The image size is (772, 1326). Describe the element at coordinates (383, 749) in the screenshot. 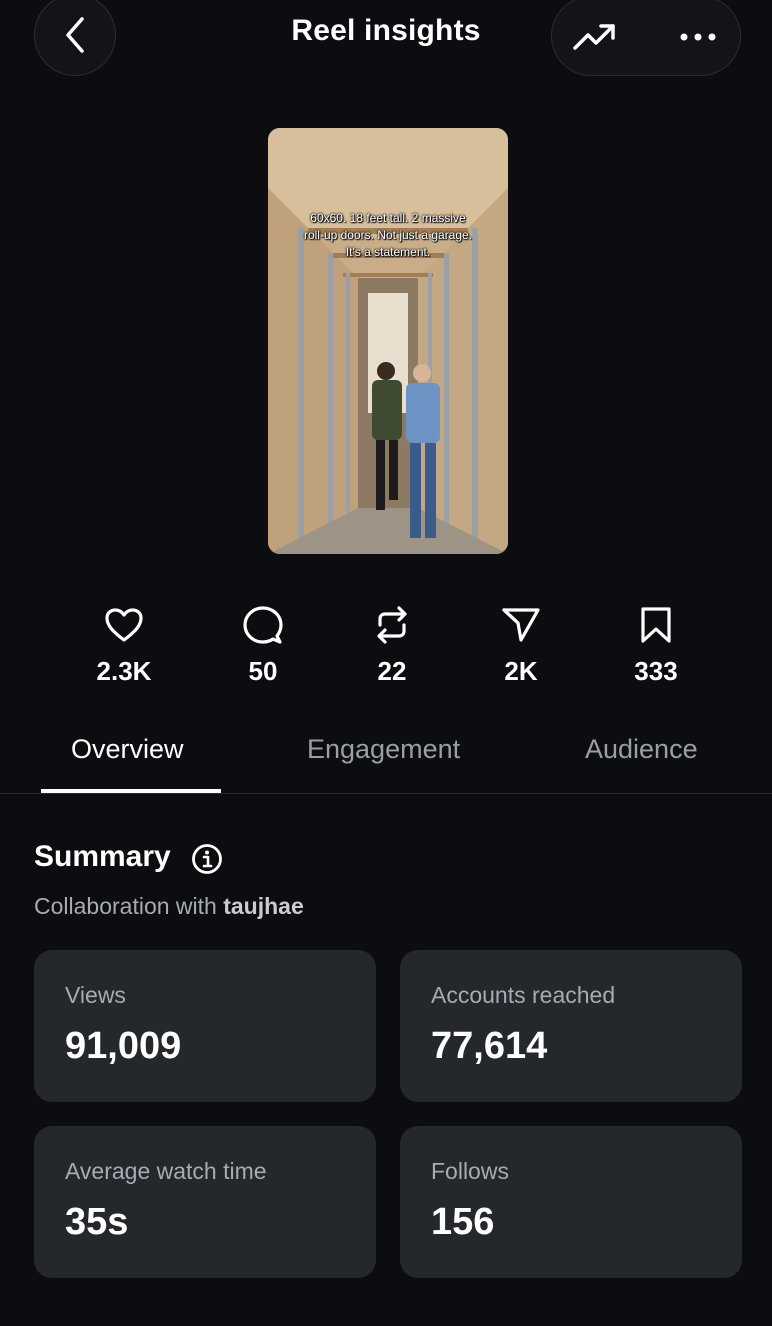

I see `tab-engagement: Engagement` at that location.